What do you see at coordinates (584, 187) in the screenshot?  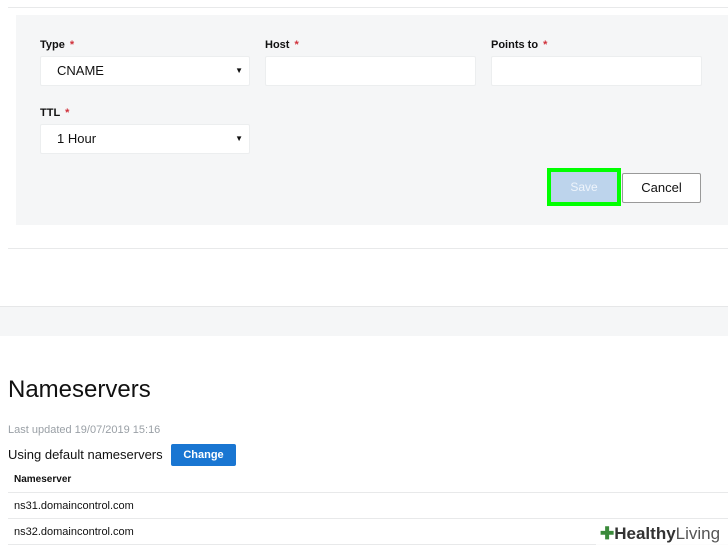 I see `save-button: Save` at bounding box center [584, 187].